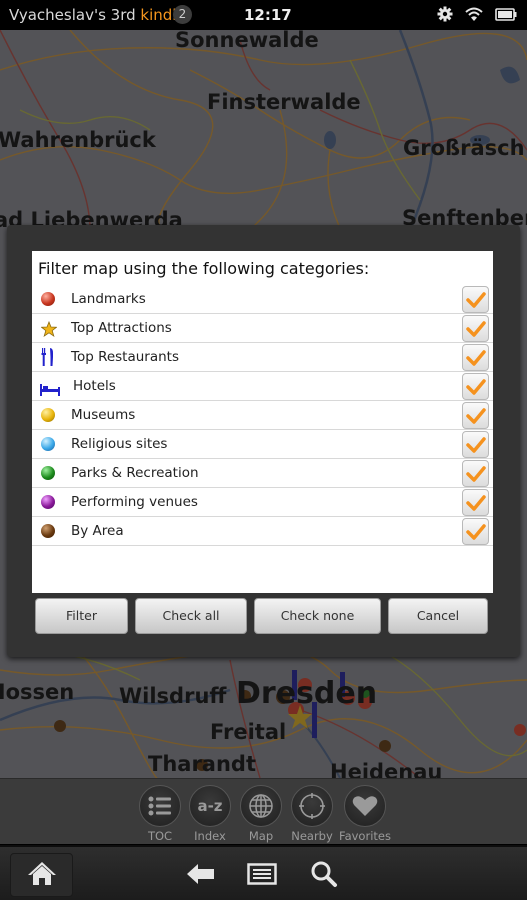 The image size is (527, 900). What do you see at coordinates (475, 328) in the screenshot?
I see `top-attractions-checkbox` at bounding box center [475, 328].